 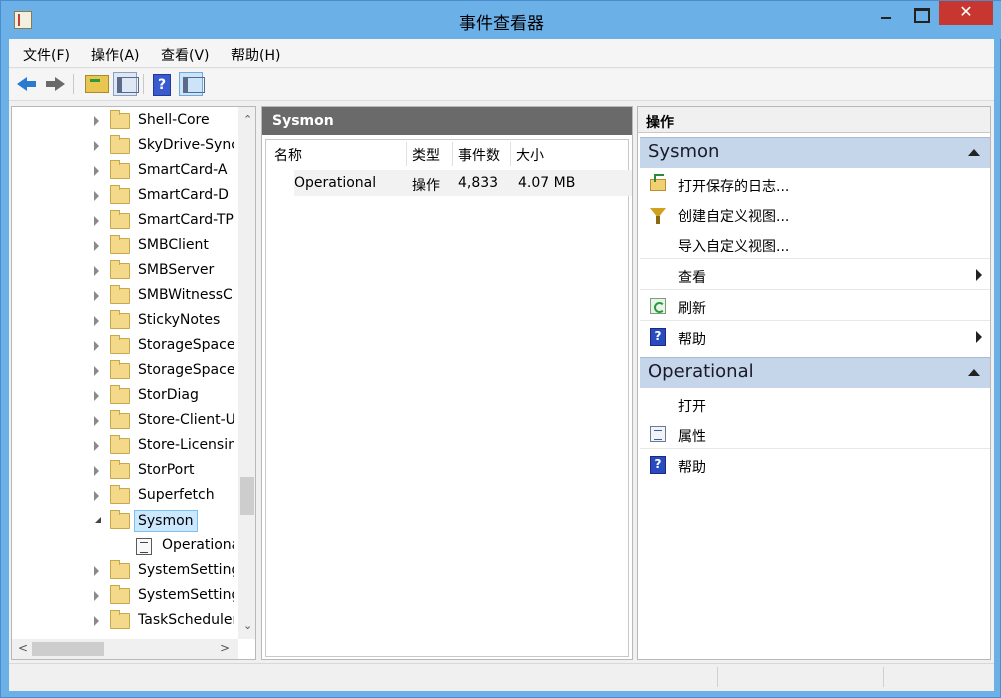 What do you see at coordinates (815, 434) in the screenshot?
I see `action-properties: 属性` at bounding box center [815, 434].